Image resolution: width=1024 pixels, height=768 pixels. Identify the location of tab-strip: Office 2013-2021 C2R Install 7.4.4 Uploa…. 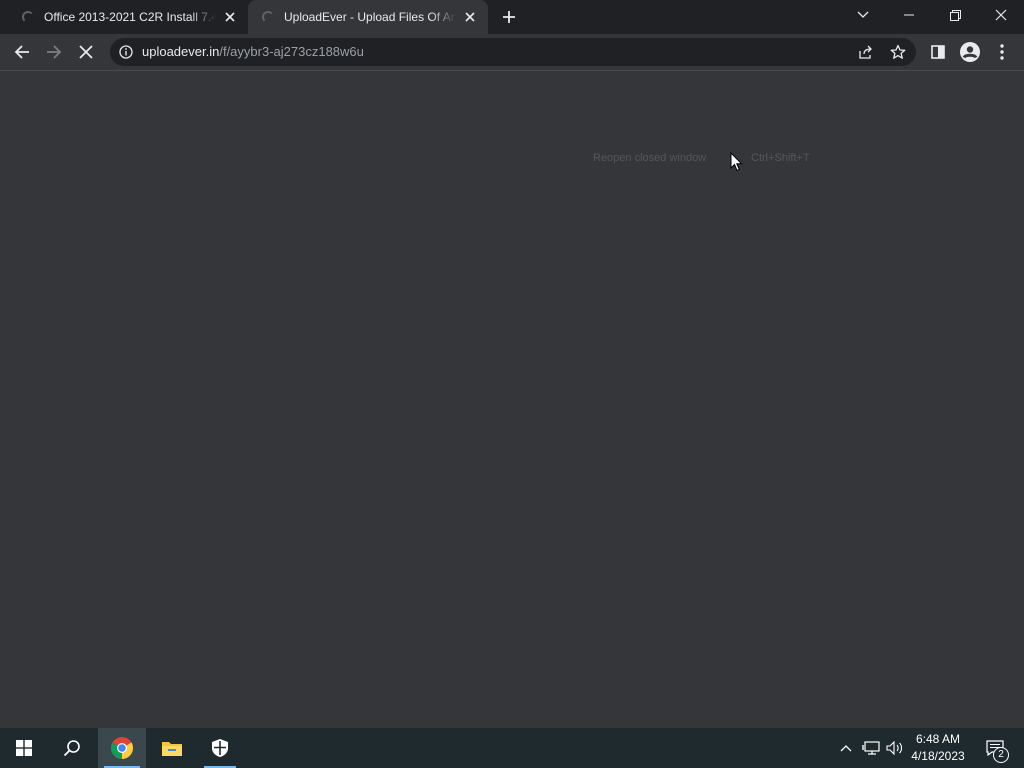
(512, 17).